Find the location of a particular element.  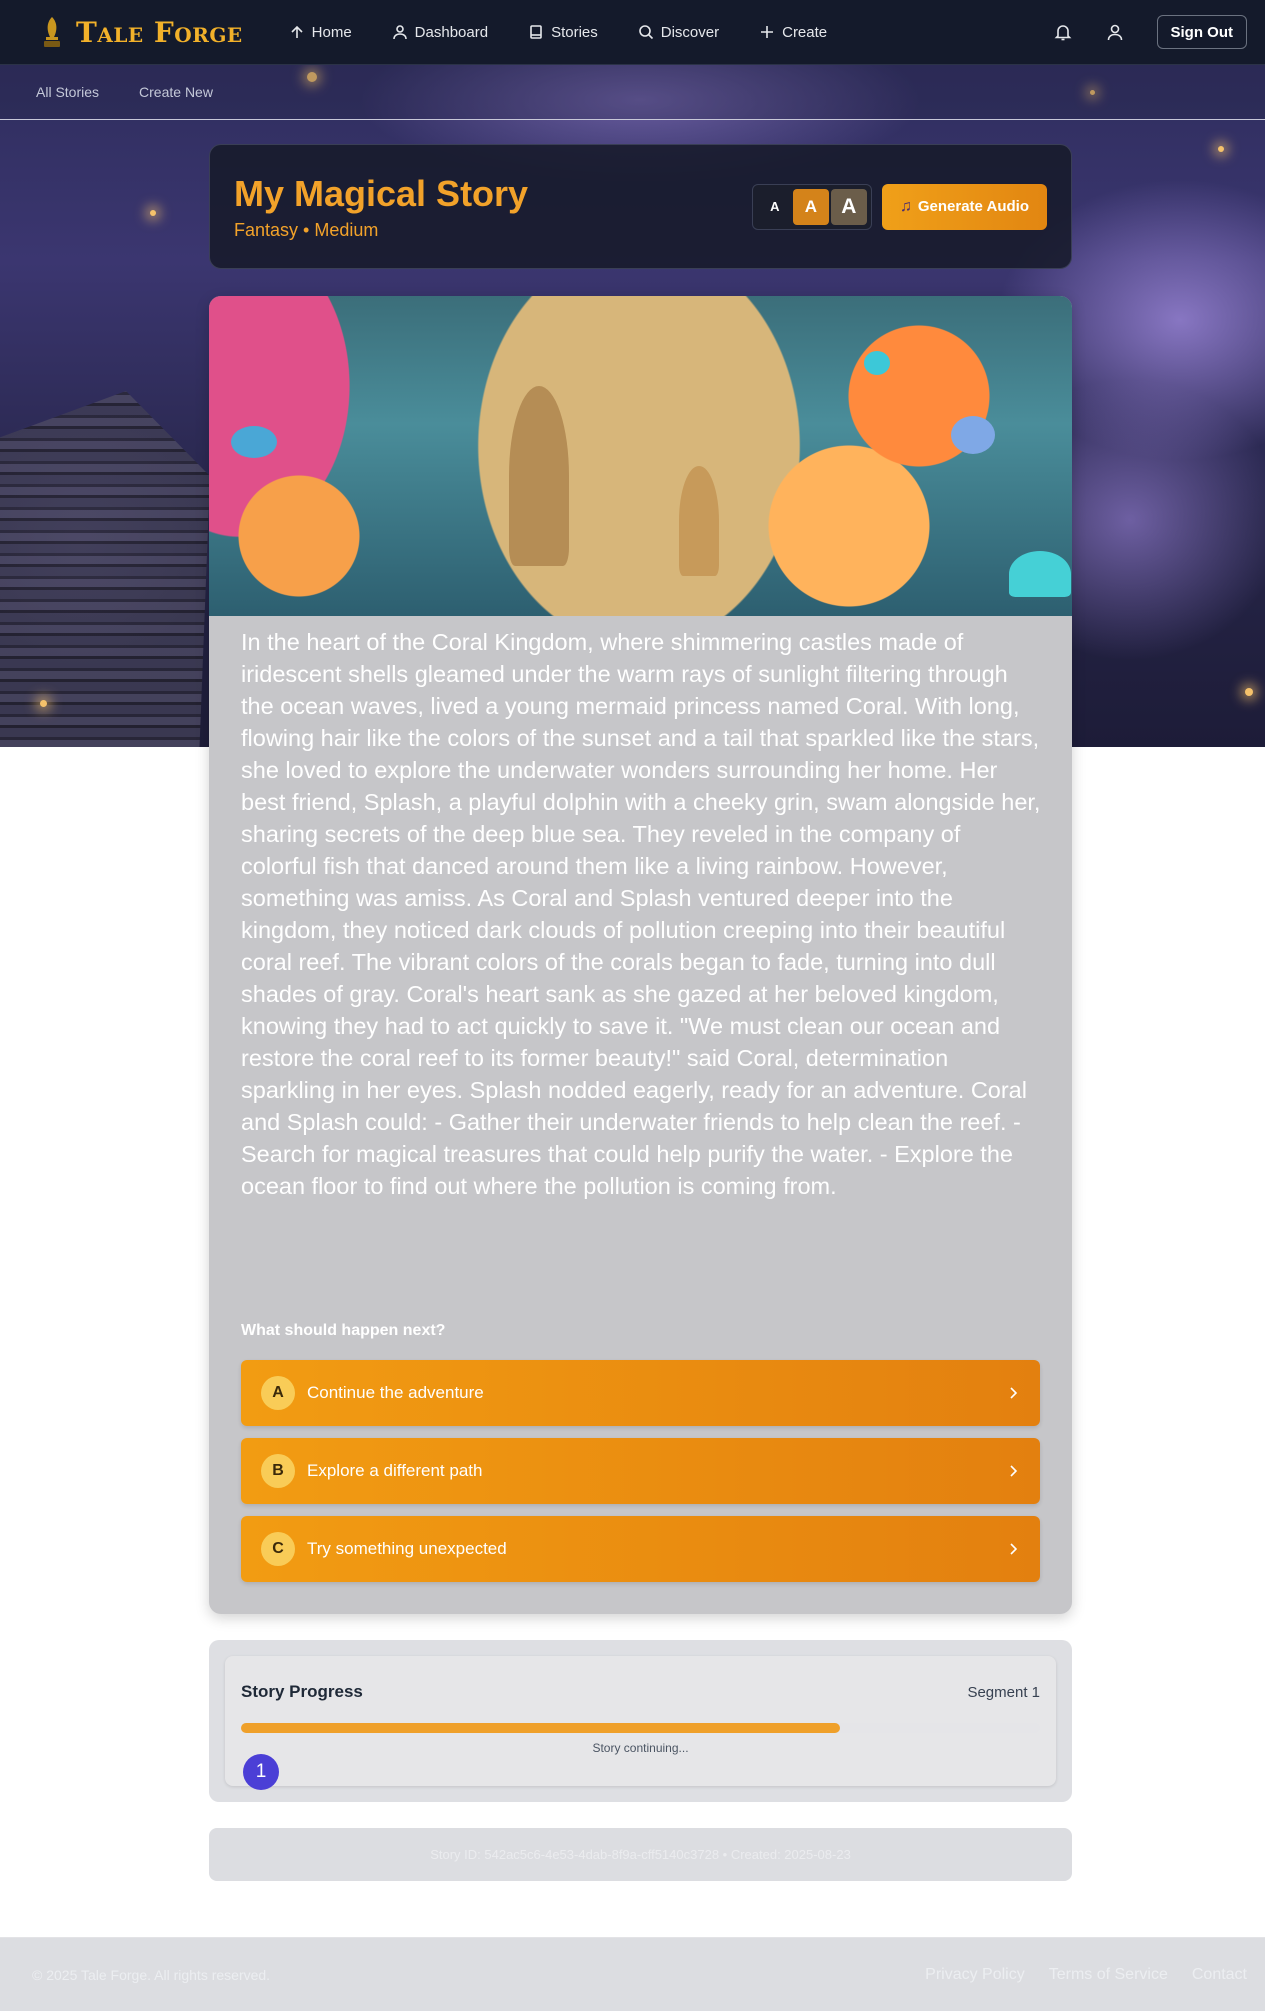

subnav-create-new: Create New is located at coordinates (176, 92).